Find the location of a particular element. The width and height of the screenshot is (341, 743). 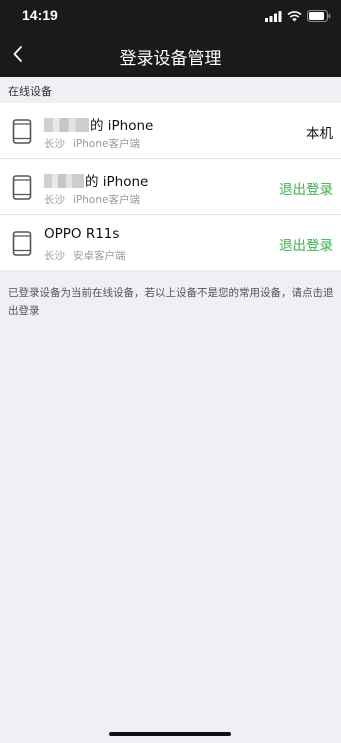

signal-icon is located at coordinates (273, 16).